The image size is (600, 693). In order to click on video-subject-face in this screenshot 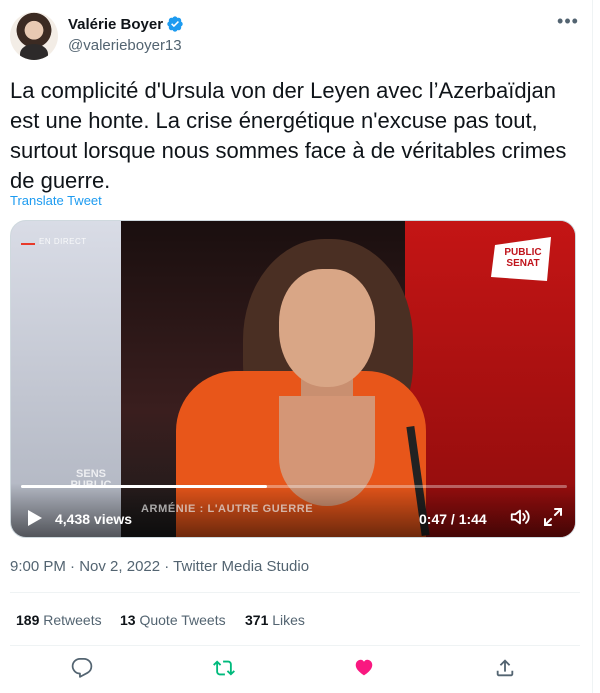, I will do `click(327, 328)`.